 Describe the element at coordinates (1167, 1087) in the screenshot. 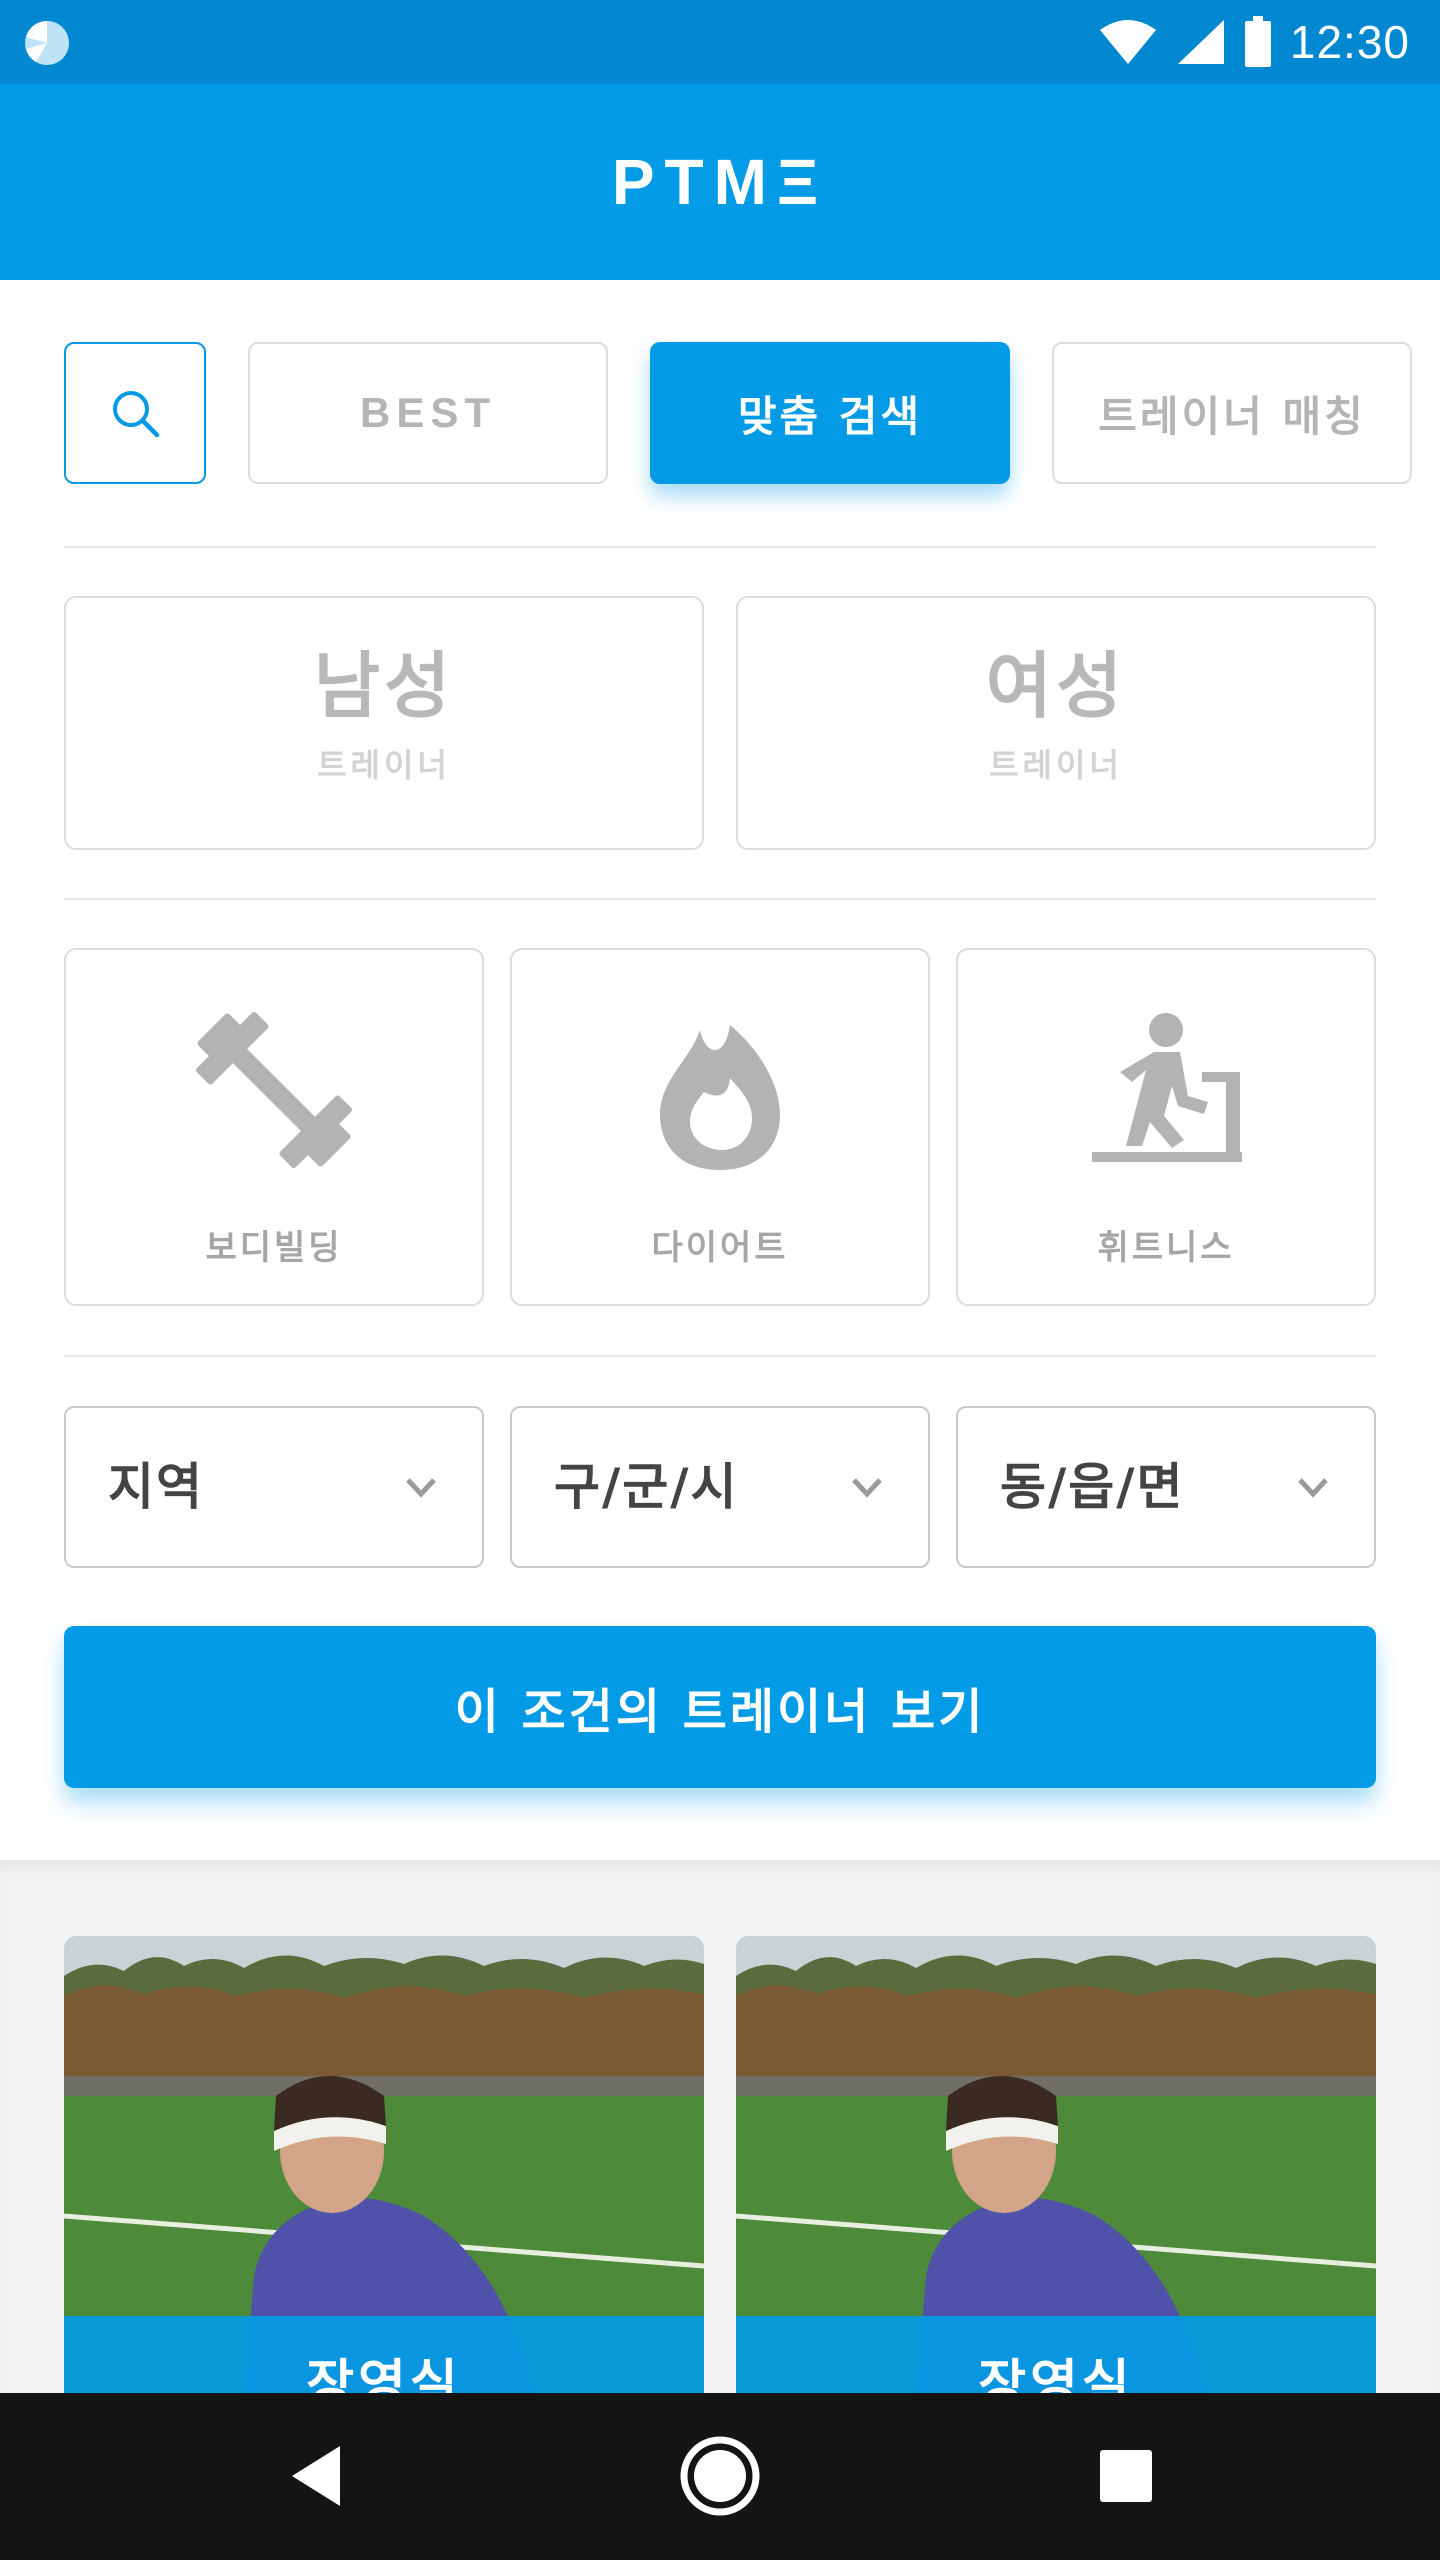

I see `treadmill-icon` at that location.